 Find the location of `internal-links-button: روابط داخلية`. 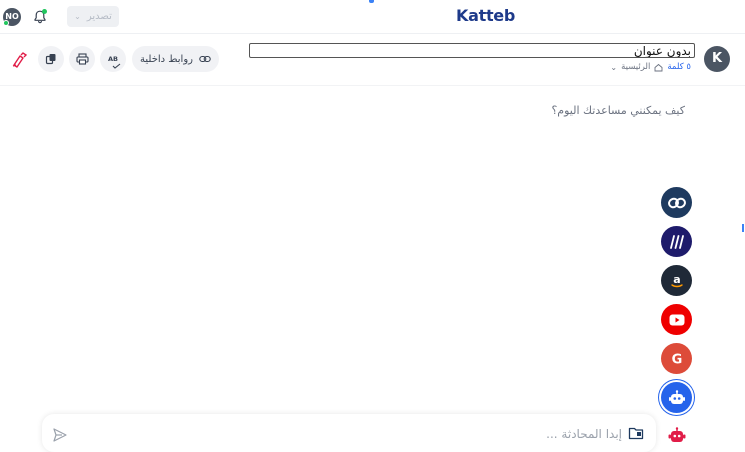

internal-links-button: روابط داخلية is located at coordinates (175, 59).